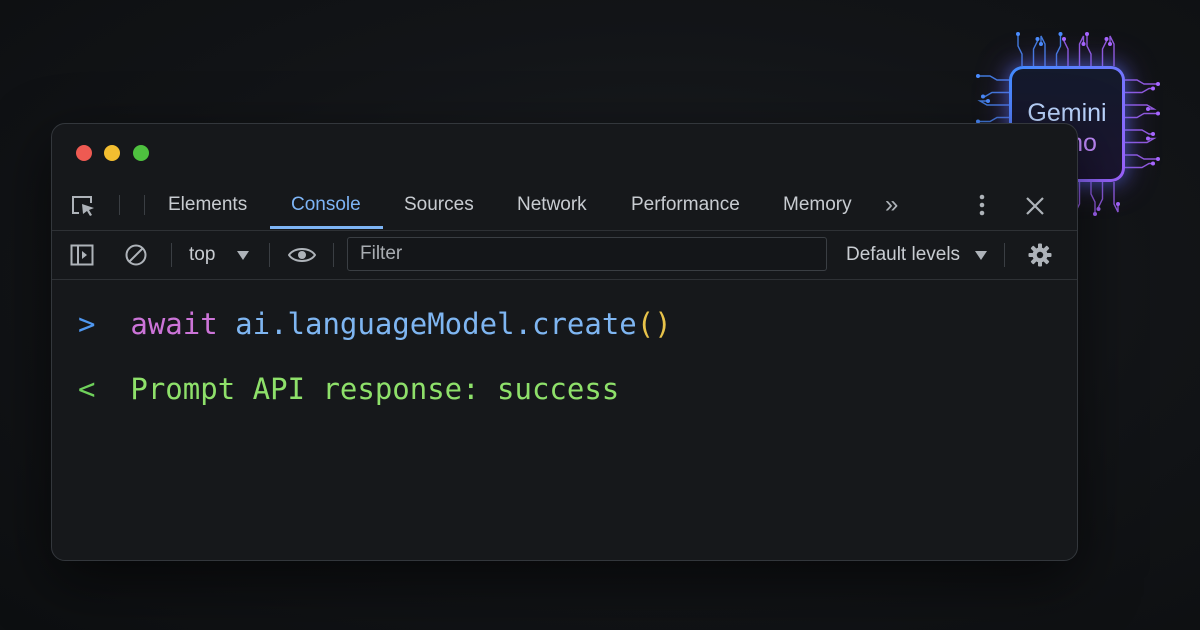 Image resolution: width=1200 pixels, height=630 pixels. What do you see at coordinates (1040, 255) in the screenshot?
I see `gear-icon` at bounding box center [1040, 255].